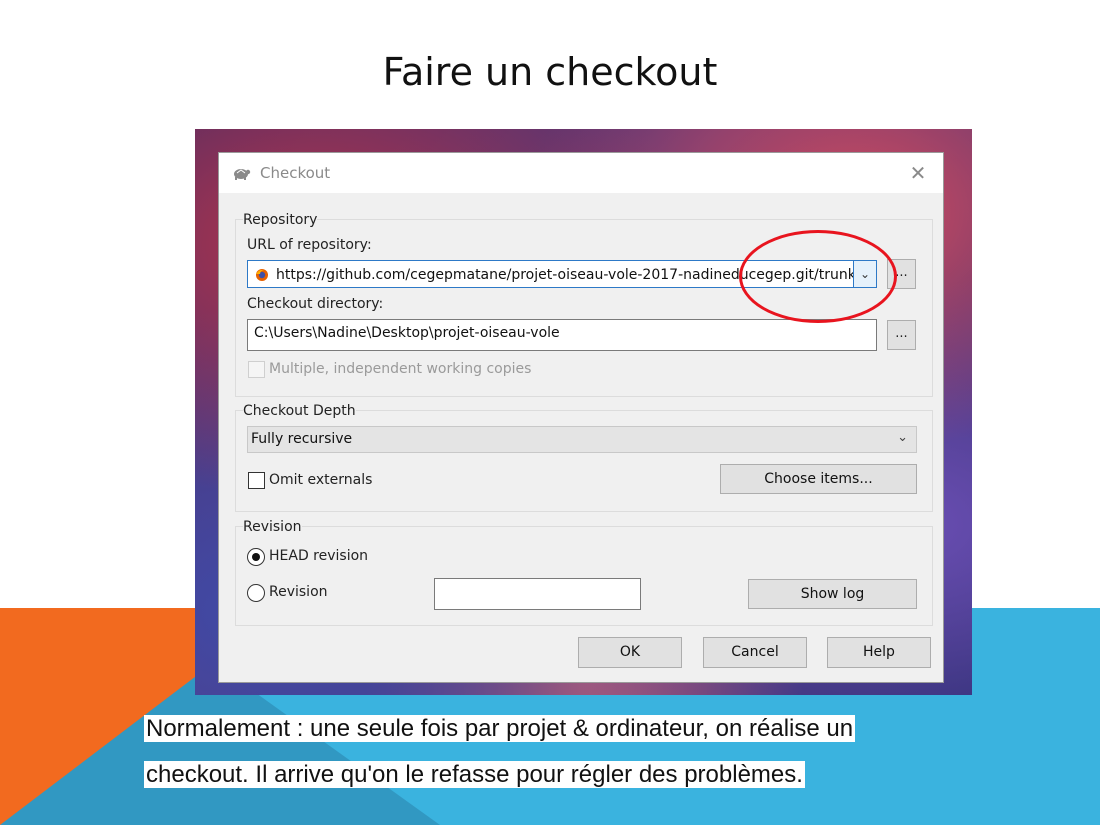 The height and width of the screenshot is (825, 1100). What do you see at coordinates (242, 174) in the screenshot?
I see `tortoise-icon` at bounding box center [242, 174].